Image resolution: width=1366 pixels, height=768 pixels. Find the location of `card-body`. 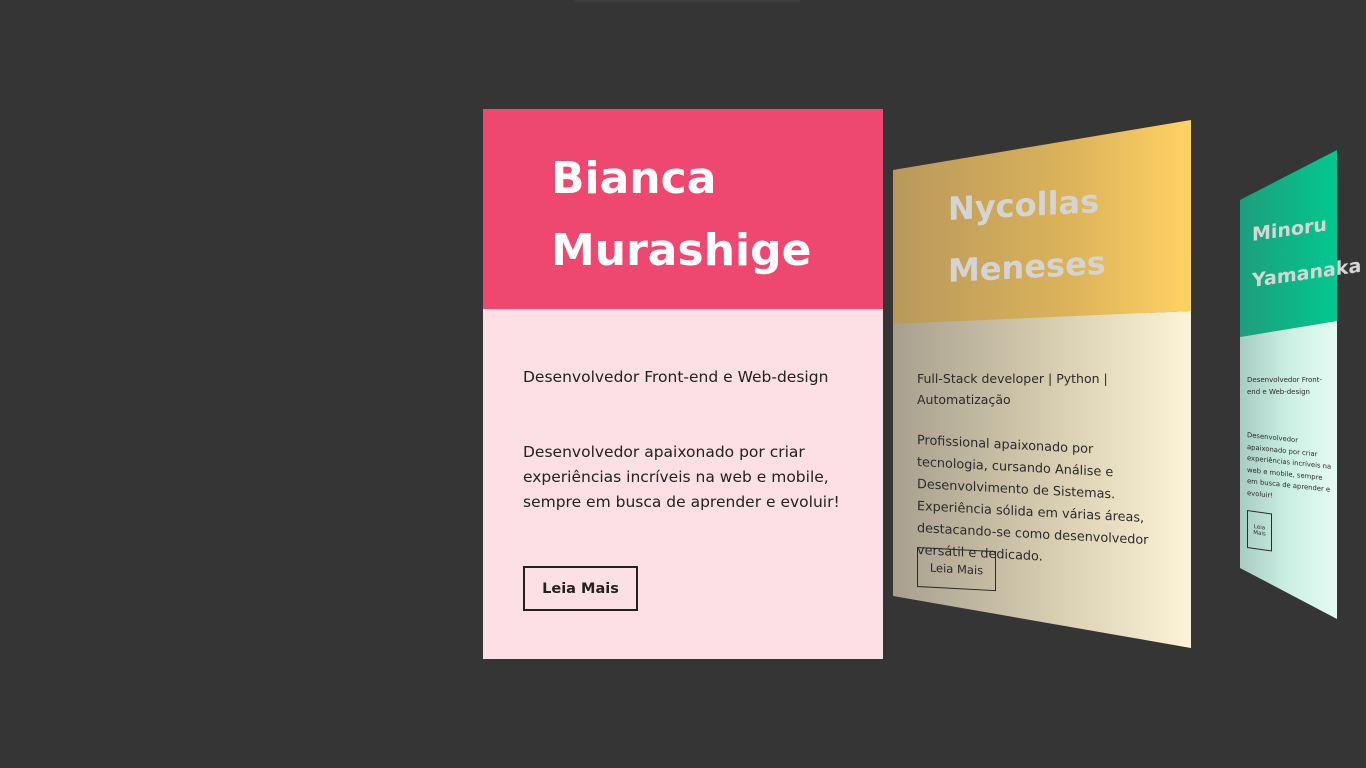

card-body is located at coordinates (1042, 479).